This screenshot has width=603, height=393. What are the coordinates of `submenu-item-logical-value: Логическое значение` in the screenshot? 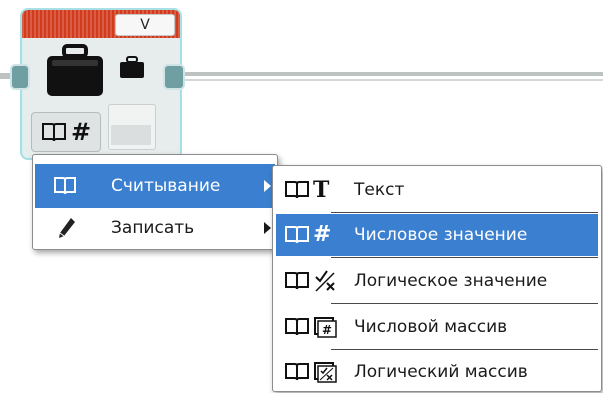 It's located at (437, 281).